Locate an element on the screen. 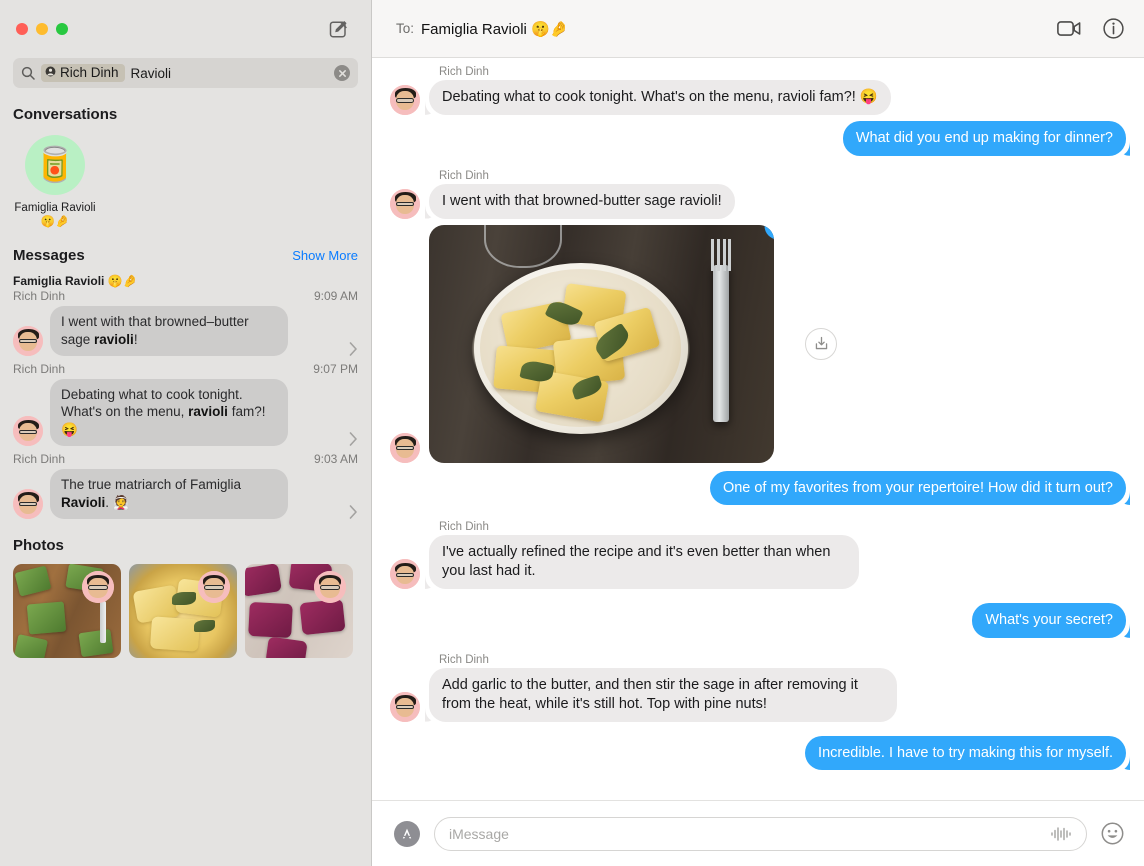  photos-section-header: Photos is located at coordinates (185, 536).